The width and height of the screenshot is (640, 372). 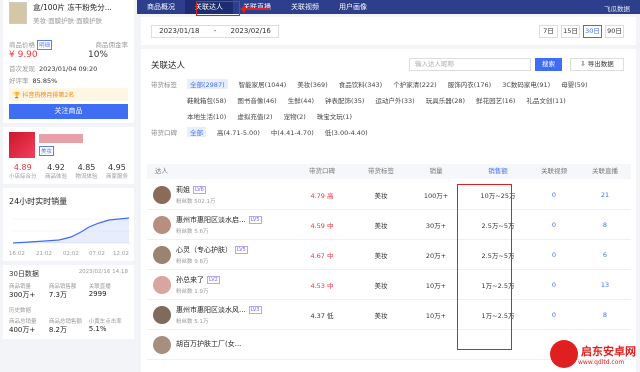 I want to click on history-values: 400万+ 8.2万 5.1%, so click(x=58, y=329).